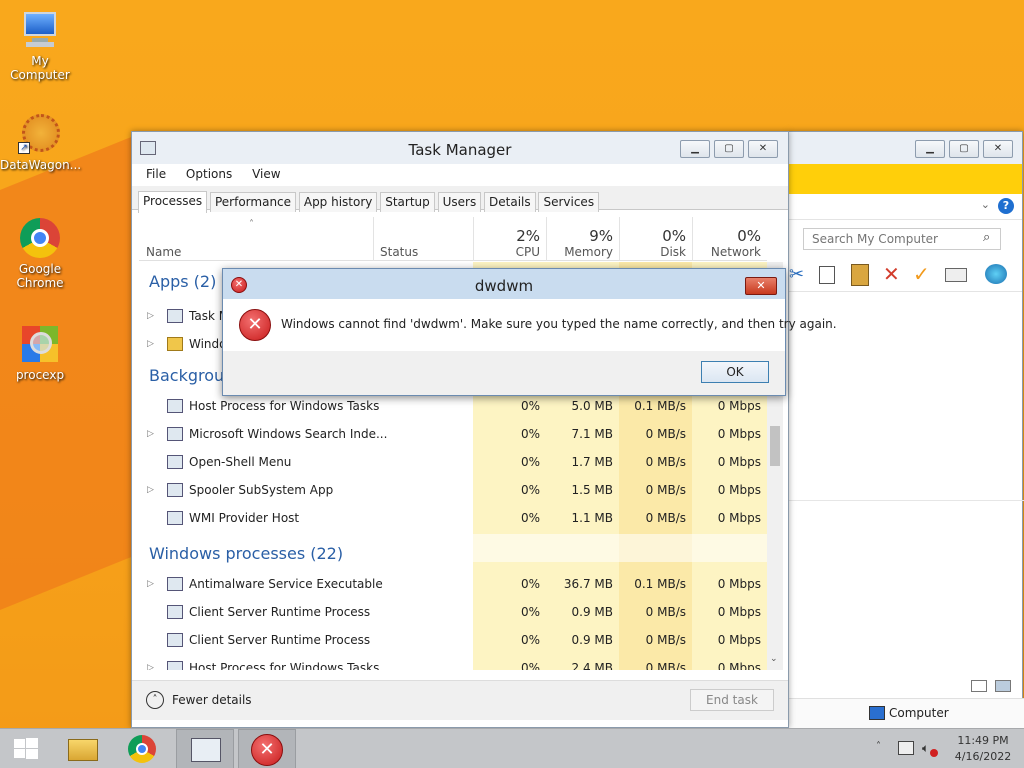  What do you see at coordinates (423, 239) in the screenshot?
I see `column-status: Status` at bounding box center [423, 239].